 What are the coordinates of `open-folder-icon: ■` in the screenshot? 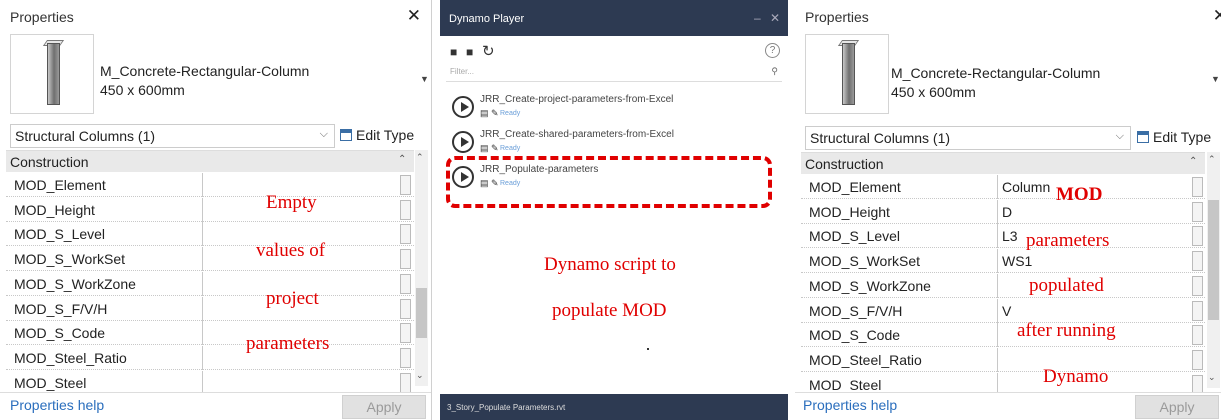 It's located at (469, 52).